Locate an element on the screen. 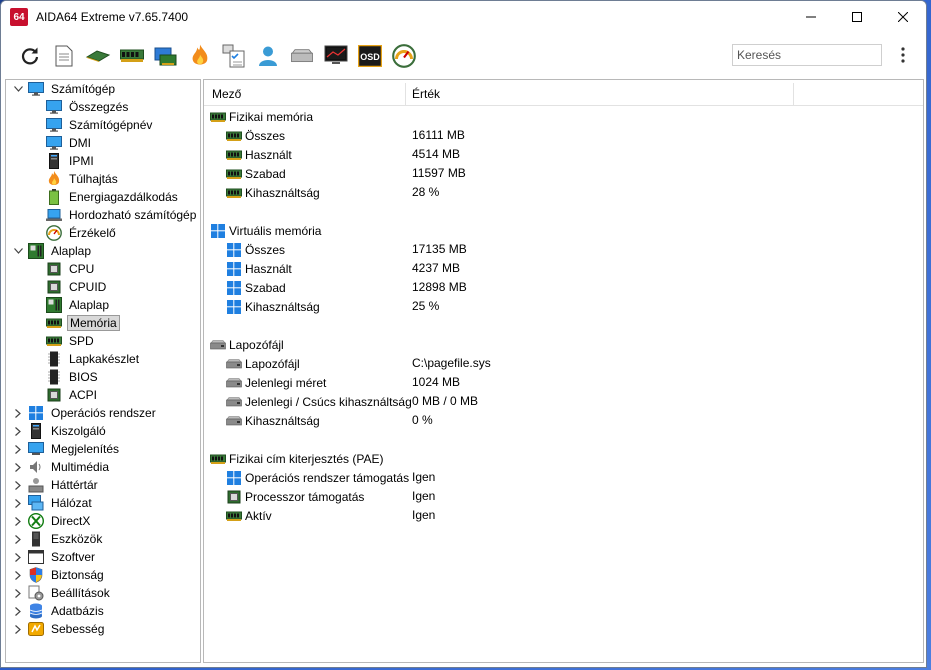  monitor-icon is located at coordinates (36, 449).